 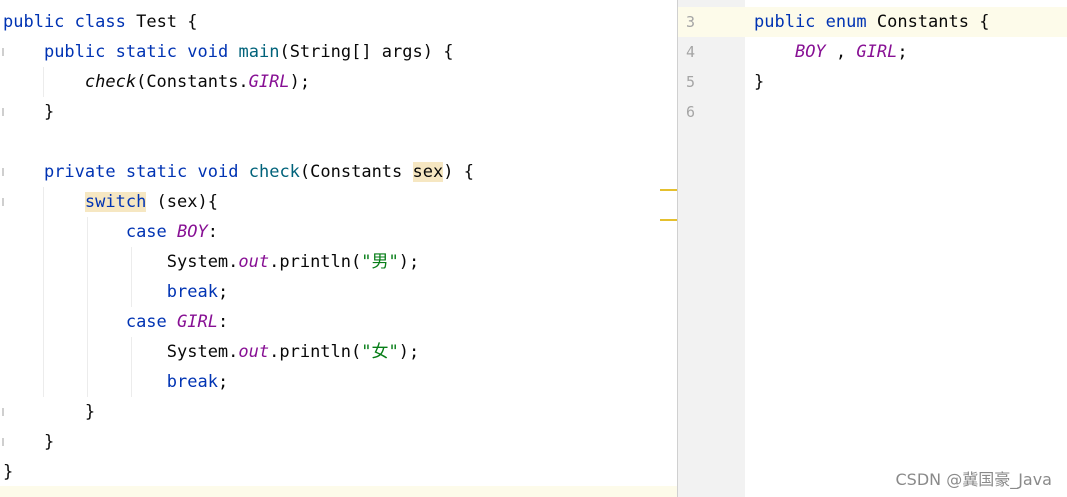 I want to click on current-line-highlight, so click(x=338, y=491).